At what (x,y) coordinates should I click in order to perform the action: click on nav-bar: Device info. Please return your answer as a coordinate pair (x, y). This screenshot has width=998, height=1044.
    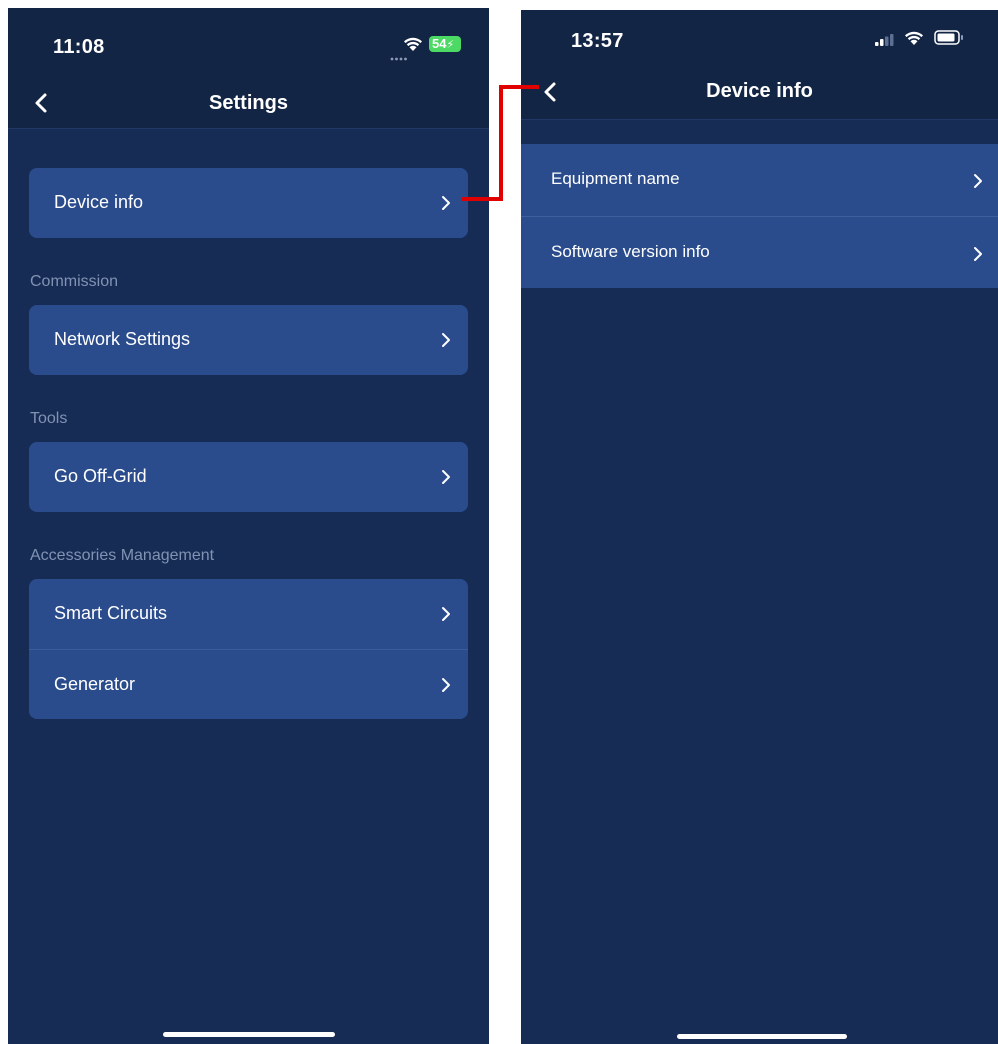
    Looking at the image, I should click on (759, 93).